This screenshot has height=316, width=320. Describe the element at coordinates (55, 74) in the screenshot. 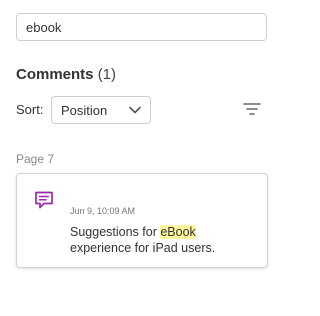

I see `comments-title: Comments` at that location.